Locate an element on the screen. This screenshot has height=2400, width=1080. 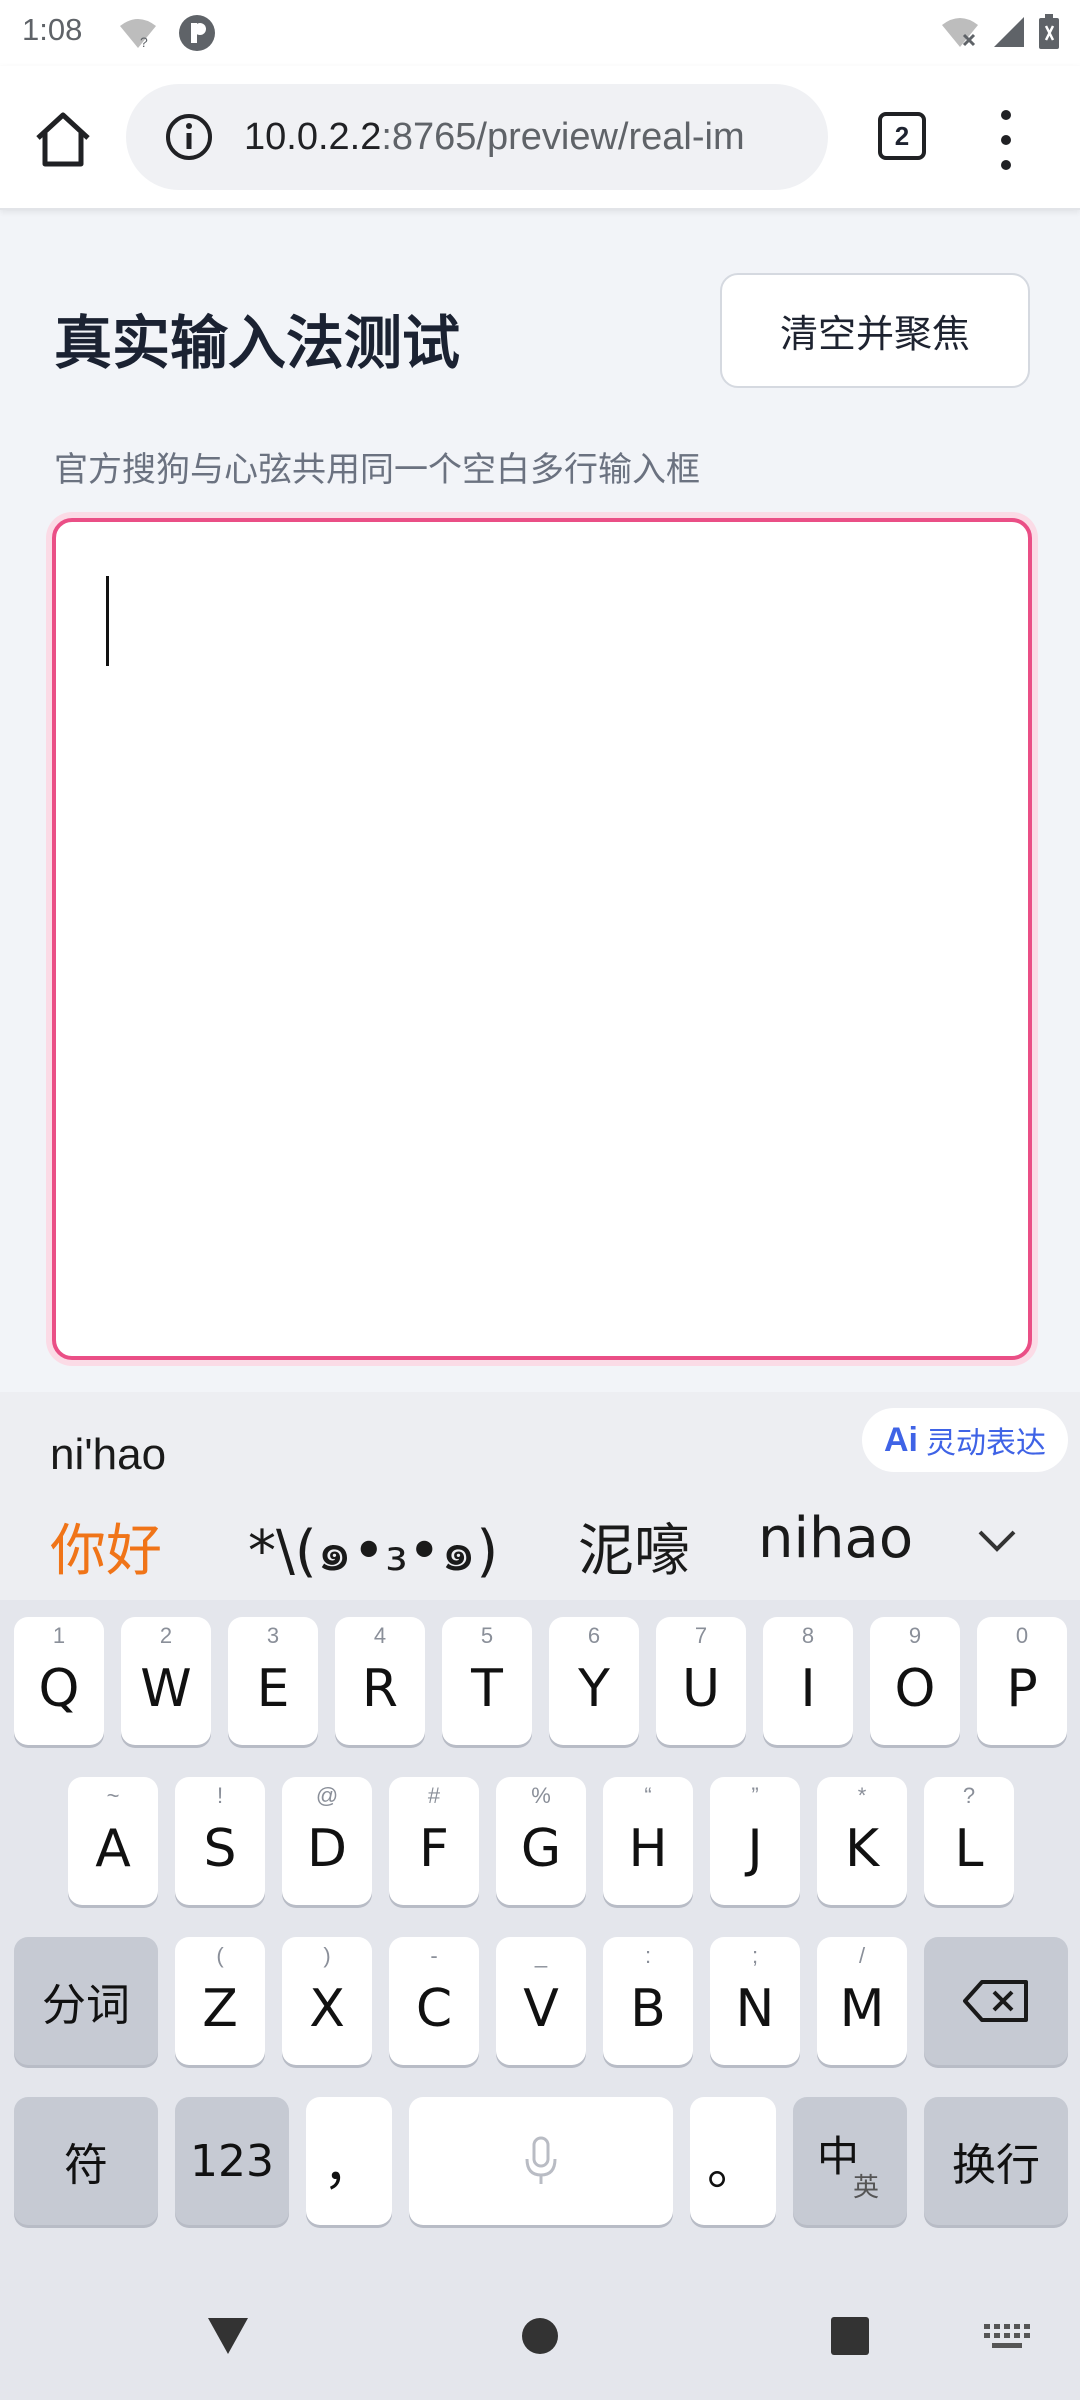
home-circle-icon is located at coordinates (540, 2336).